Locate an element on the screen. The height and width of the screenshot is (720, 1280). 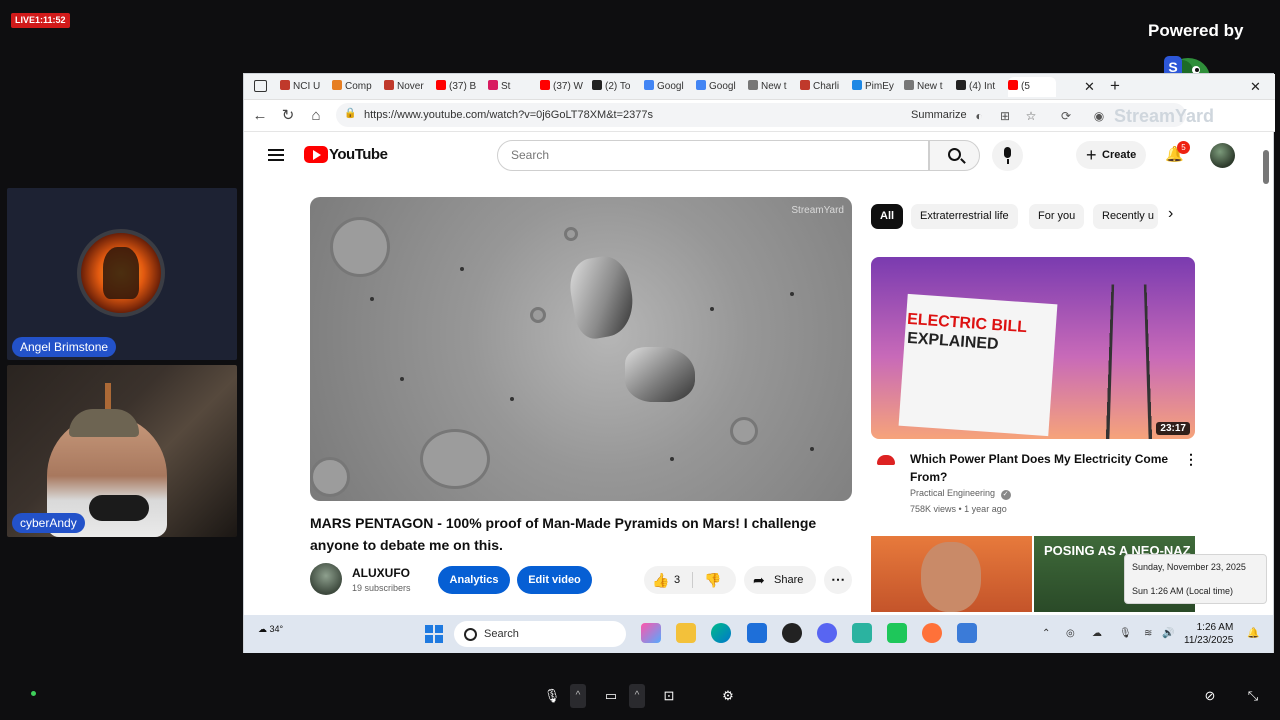
extension-icon: ⟳ is located at coordinates (1066, 116).